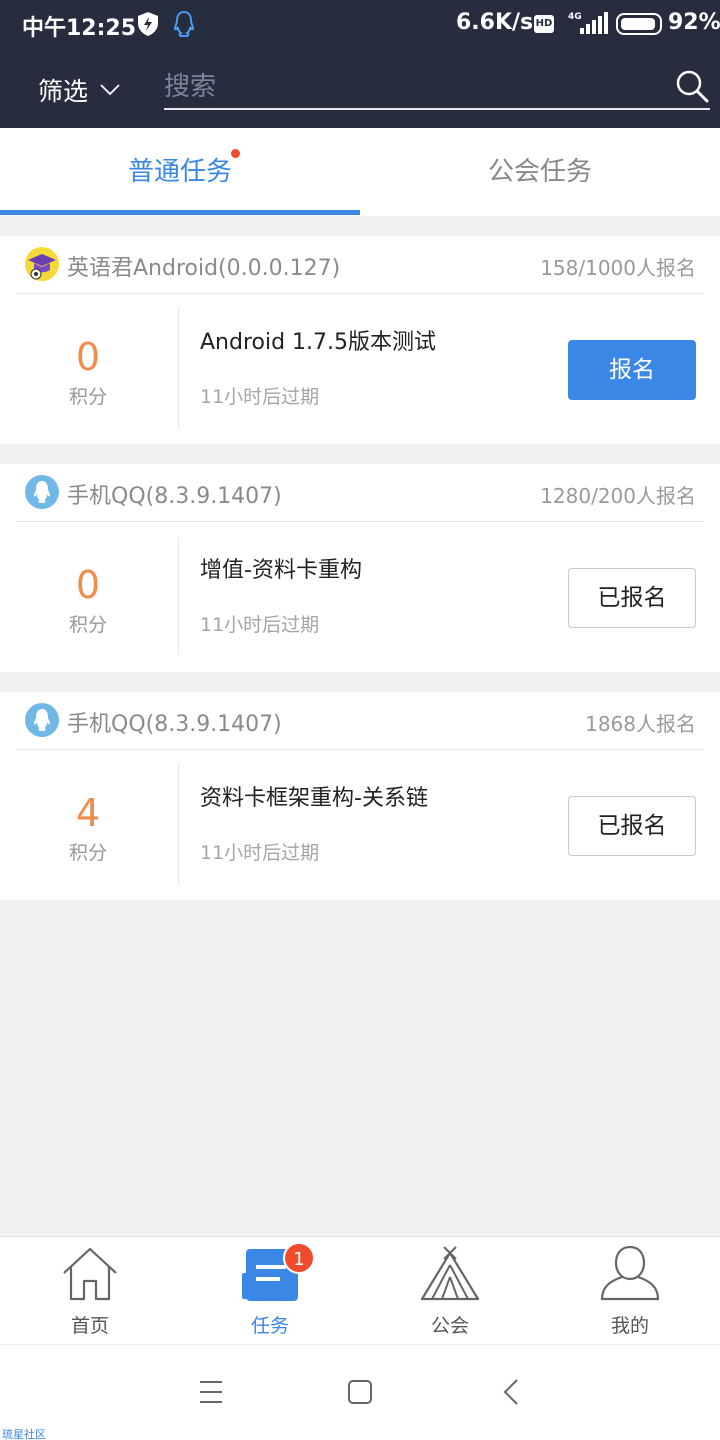 This screenshot has height=1440, width=720. I want to click on tab-guild-tasks: 公会任务, so click(540, 172).